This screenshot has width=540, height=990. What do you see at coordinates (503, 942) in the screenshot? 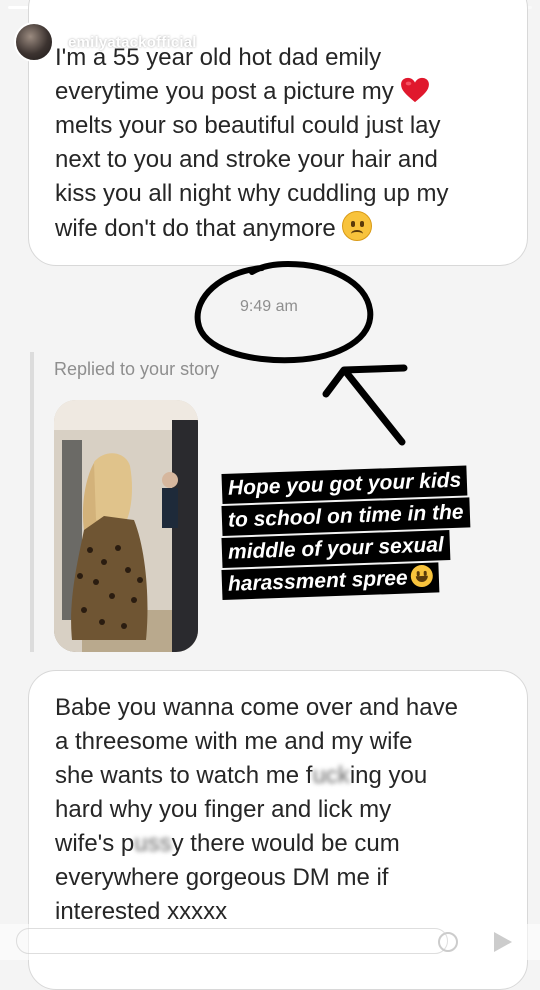
I see `send-icon` at bounding box center [503, 942].